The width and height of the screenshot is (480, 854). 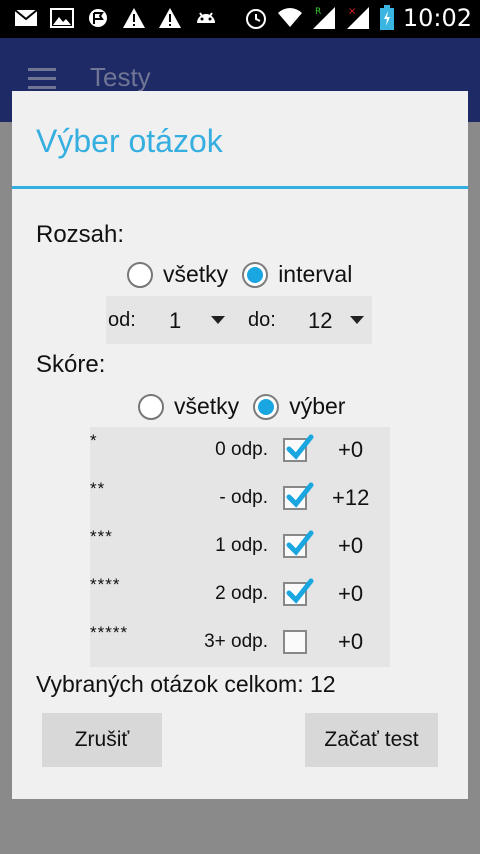 I want to click on android-icon, so click(x=206, y=18).